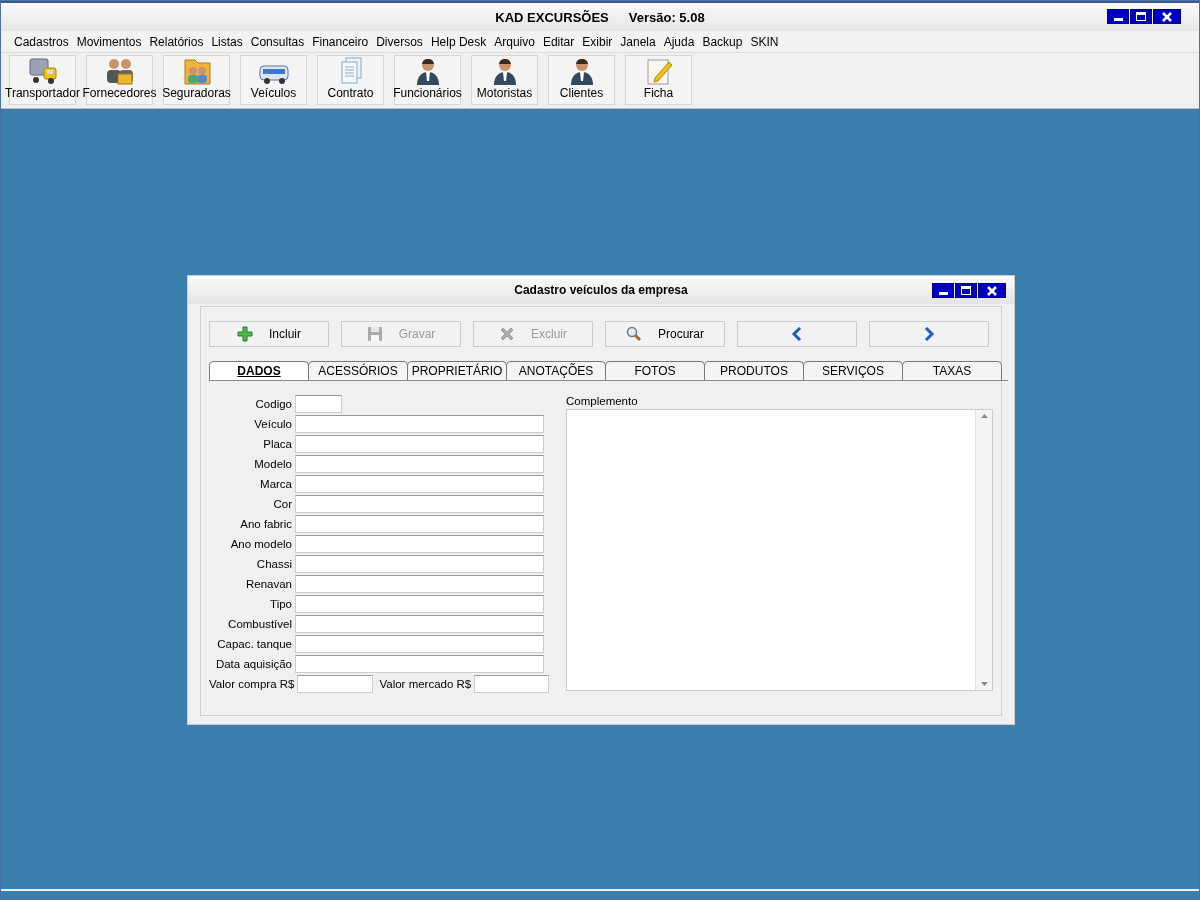  What do you see at coordinates (597, 41) in the screenshot?
I see `menu-item: Exibir` at bounding box center [597, 41].